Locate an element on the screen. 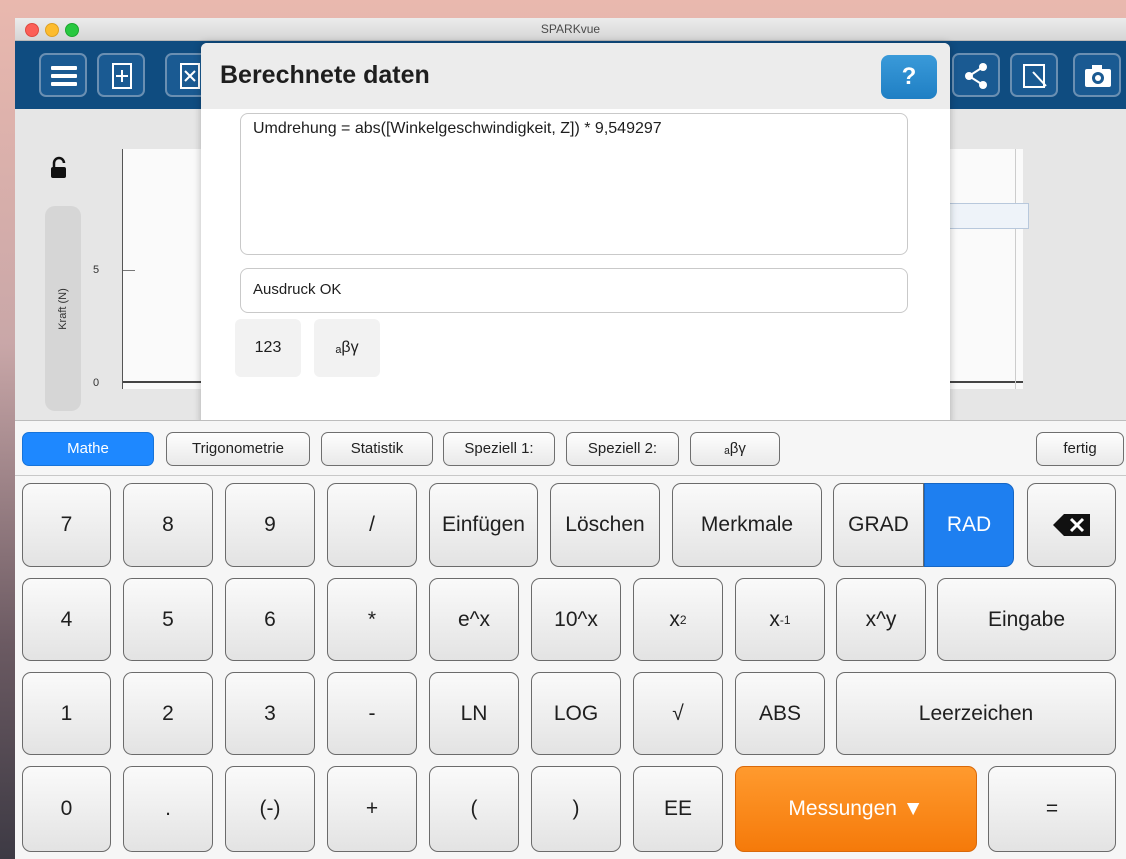 Image resolution: width=1126 pixels, height=859 pixels. key-5: 5 is located at coordinates (168, 619).